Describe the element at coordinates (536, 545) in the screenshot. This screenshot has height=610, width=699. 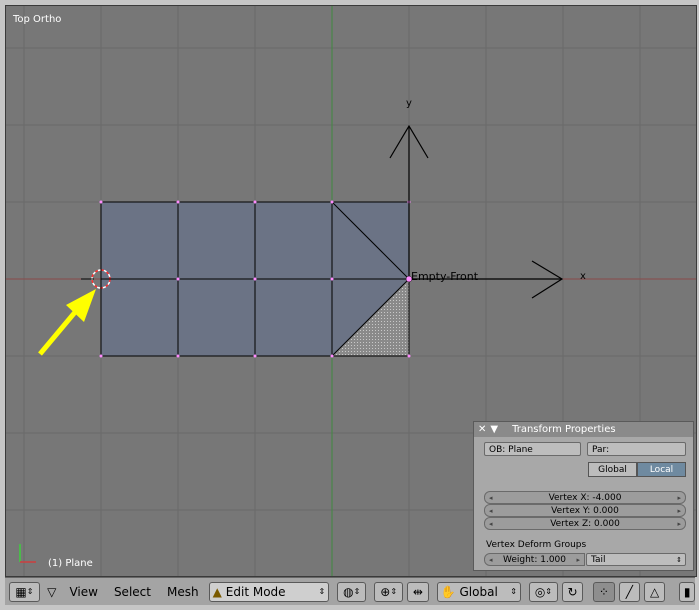
I see `vertex-deform-groups-label: Vertex Deform Groups` at that location.